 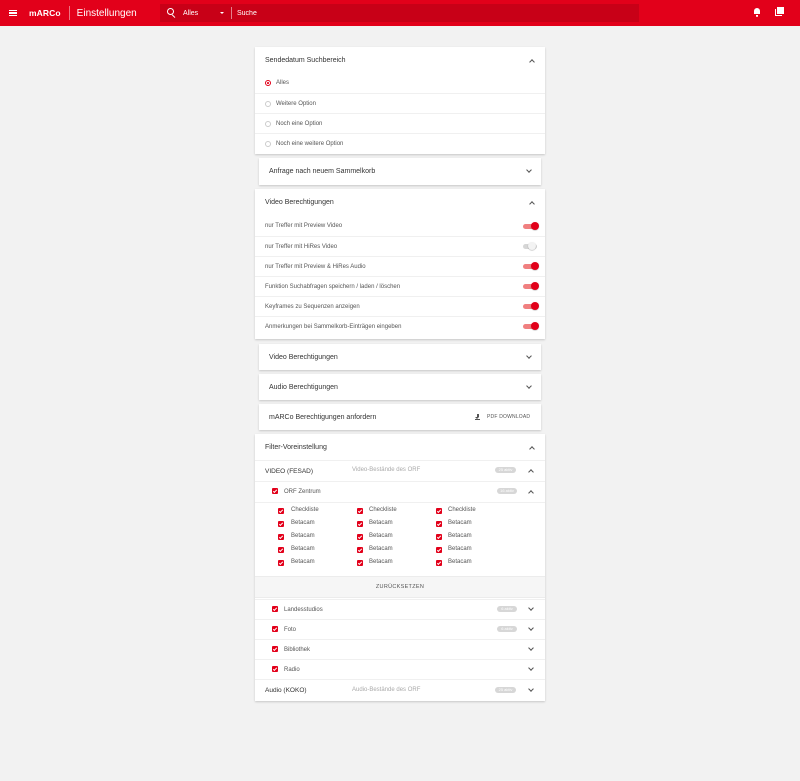 What do you see at coordinates (400, 447) in the screenshot?
I see `panel-header: Filter-Voreinstellung` at bounding box center [400, 447].